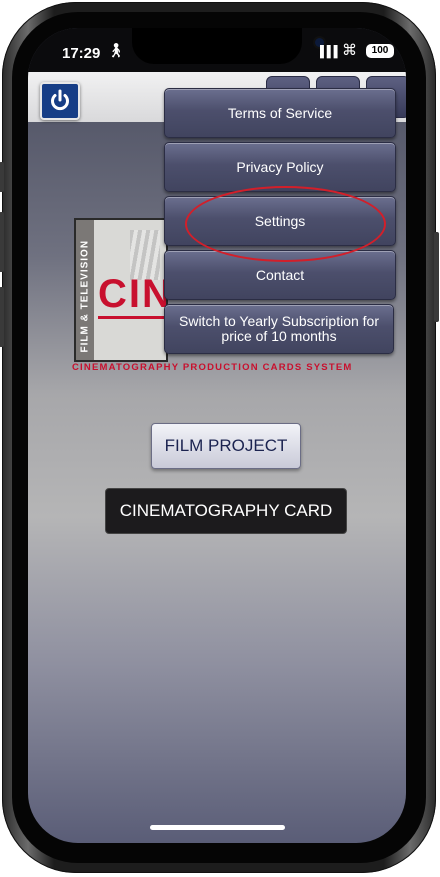 The height and width of the screenshot is (877, 440). Describe the element at coordinates (85, 296) in the screenshot. I see `logo-side-text: FILM & TELEVISION` at that location.